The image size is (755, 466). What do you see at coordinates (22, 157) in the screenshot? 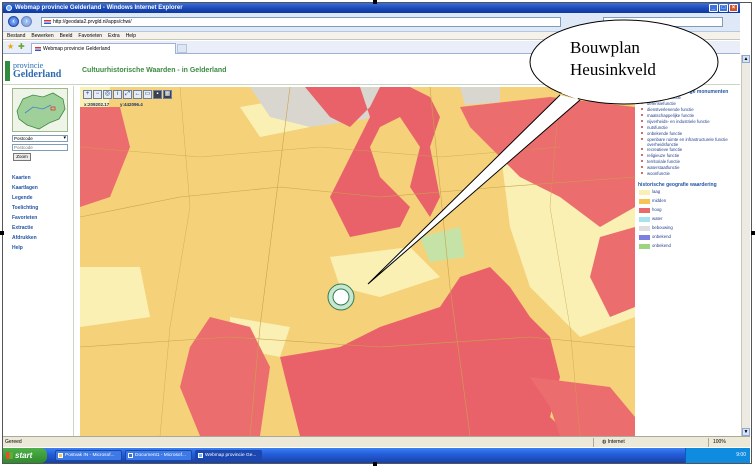
I see `zoom-button: Zoom` at bounding box center [22, 157].